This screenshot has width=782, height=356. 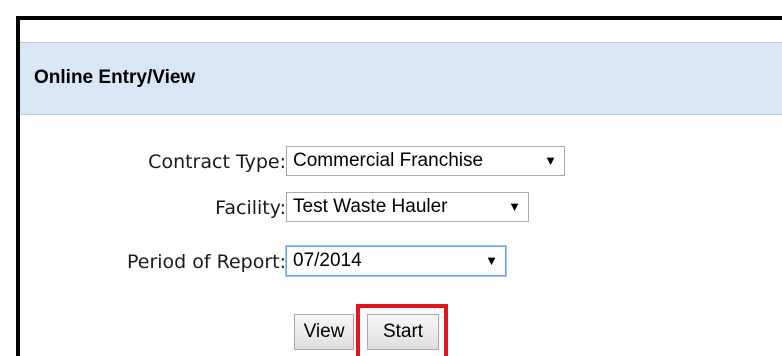 I want to click on period-value: 07/2014, so click(x=327, y=260).